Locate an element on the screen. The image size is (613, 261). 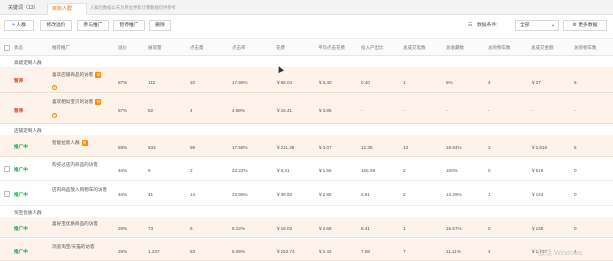
row-roi: 7.58 is located at coordinates (365, 251).